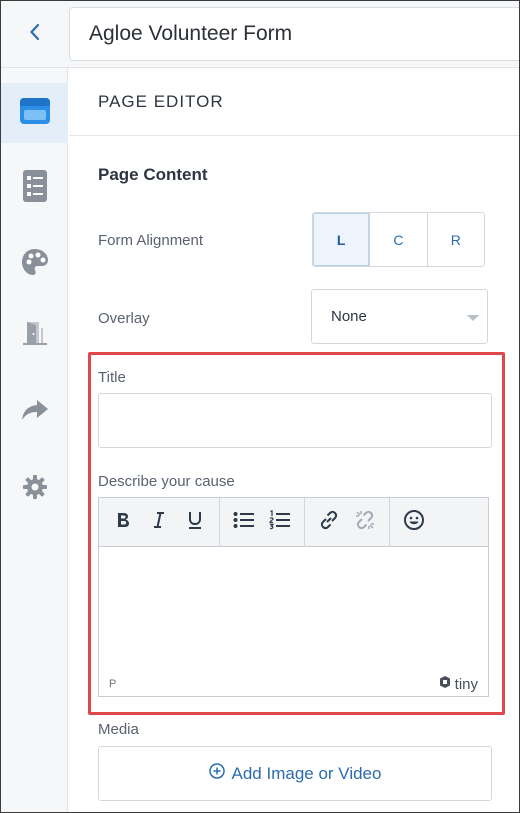 The image size is (520, 813). Describe the element at coordinates (191, 33) in the screenshot. I see `form-title: Agloe Volunteer Form` at that location.